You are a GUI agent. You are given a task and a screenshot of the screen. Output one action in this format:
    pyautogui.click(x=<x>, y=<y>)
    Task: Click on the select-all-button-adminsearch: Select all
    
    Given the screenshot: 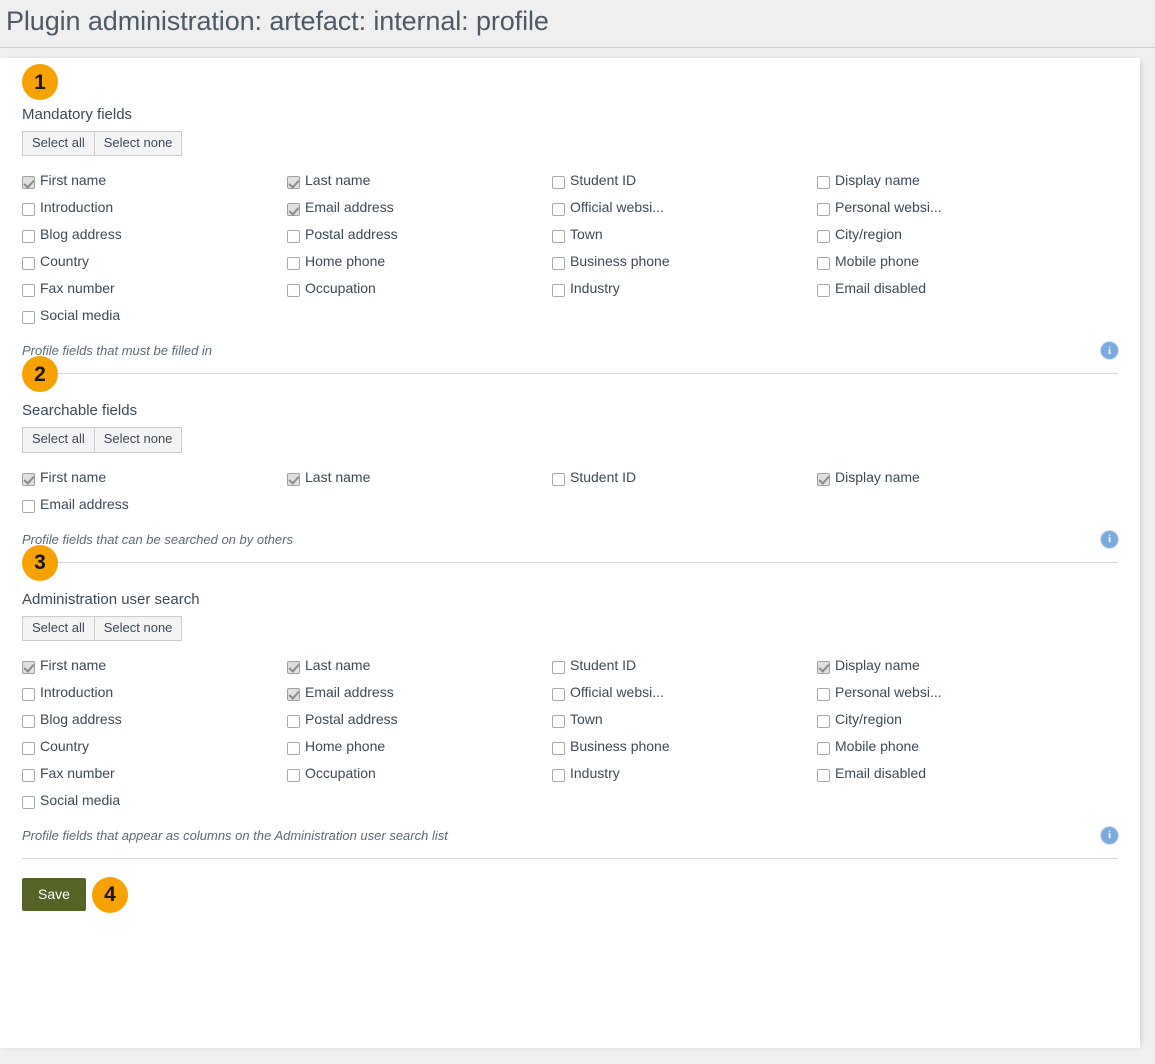 What is the action you would take?
    pyautogui.click(x=58, y=628)
    